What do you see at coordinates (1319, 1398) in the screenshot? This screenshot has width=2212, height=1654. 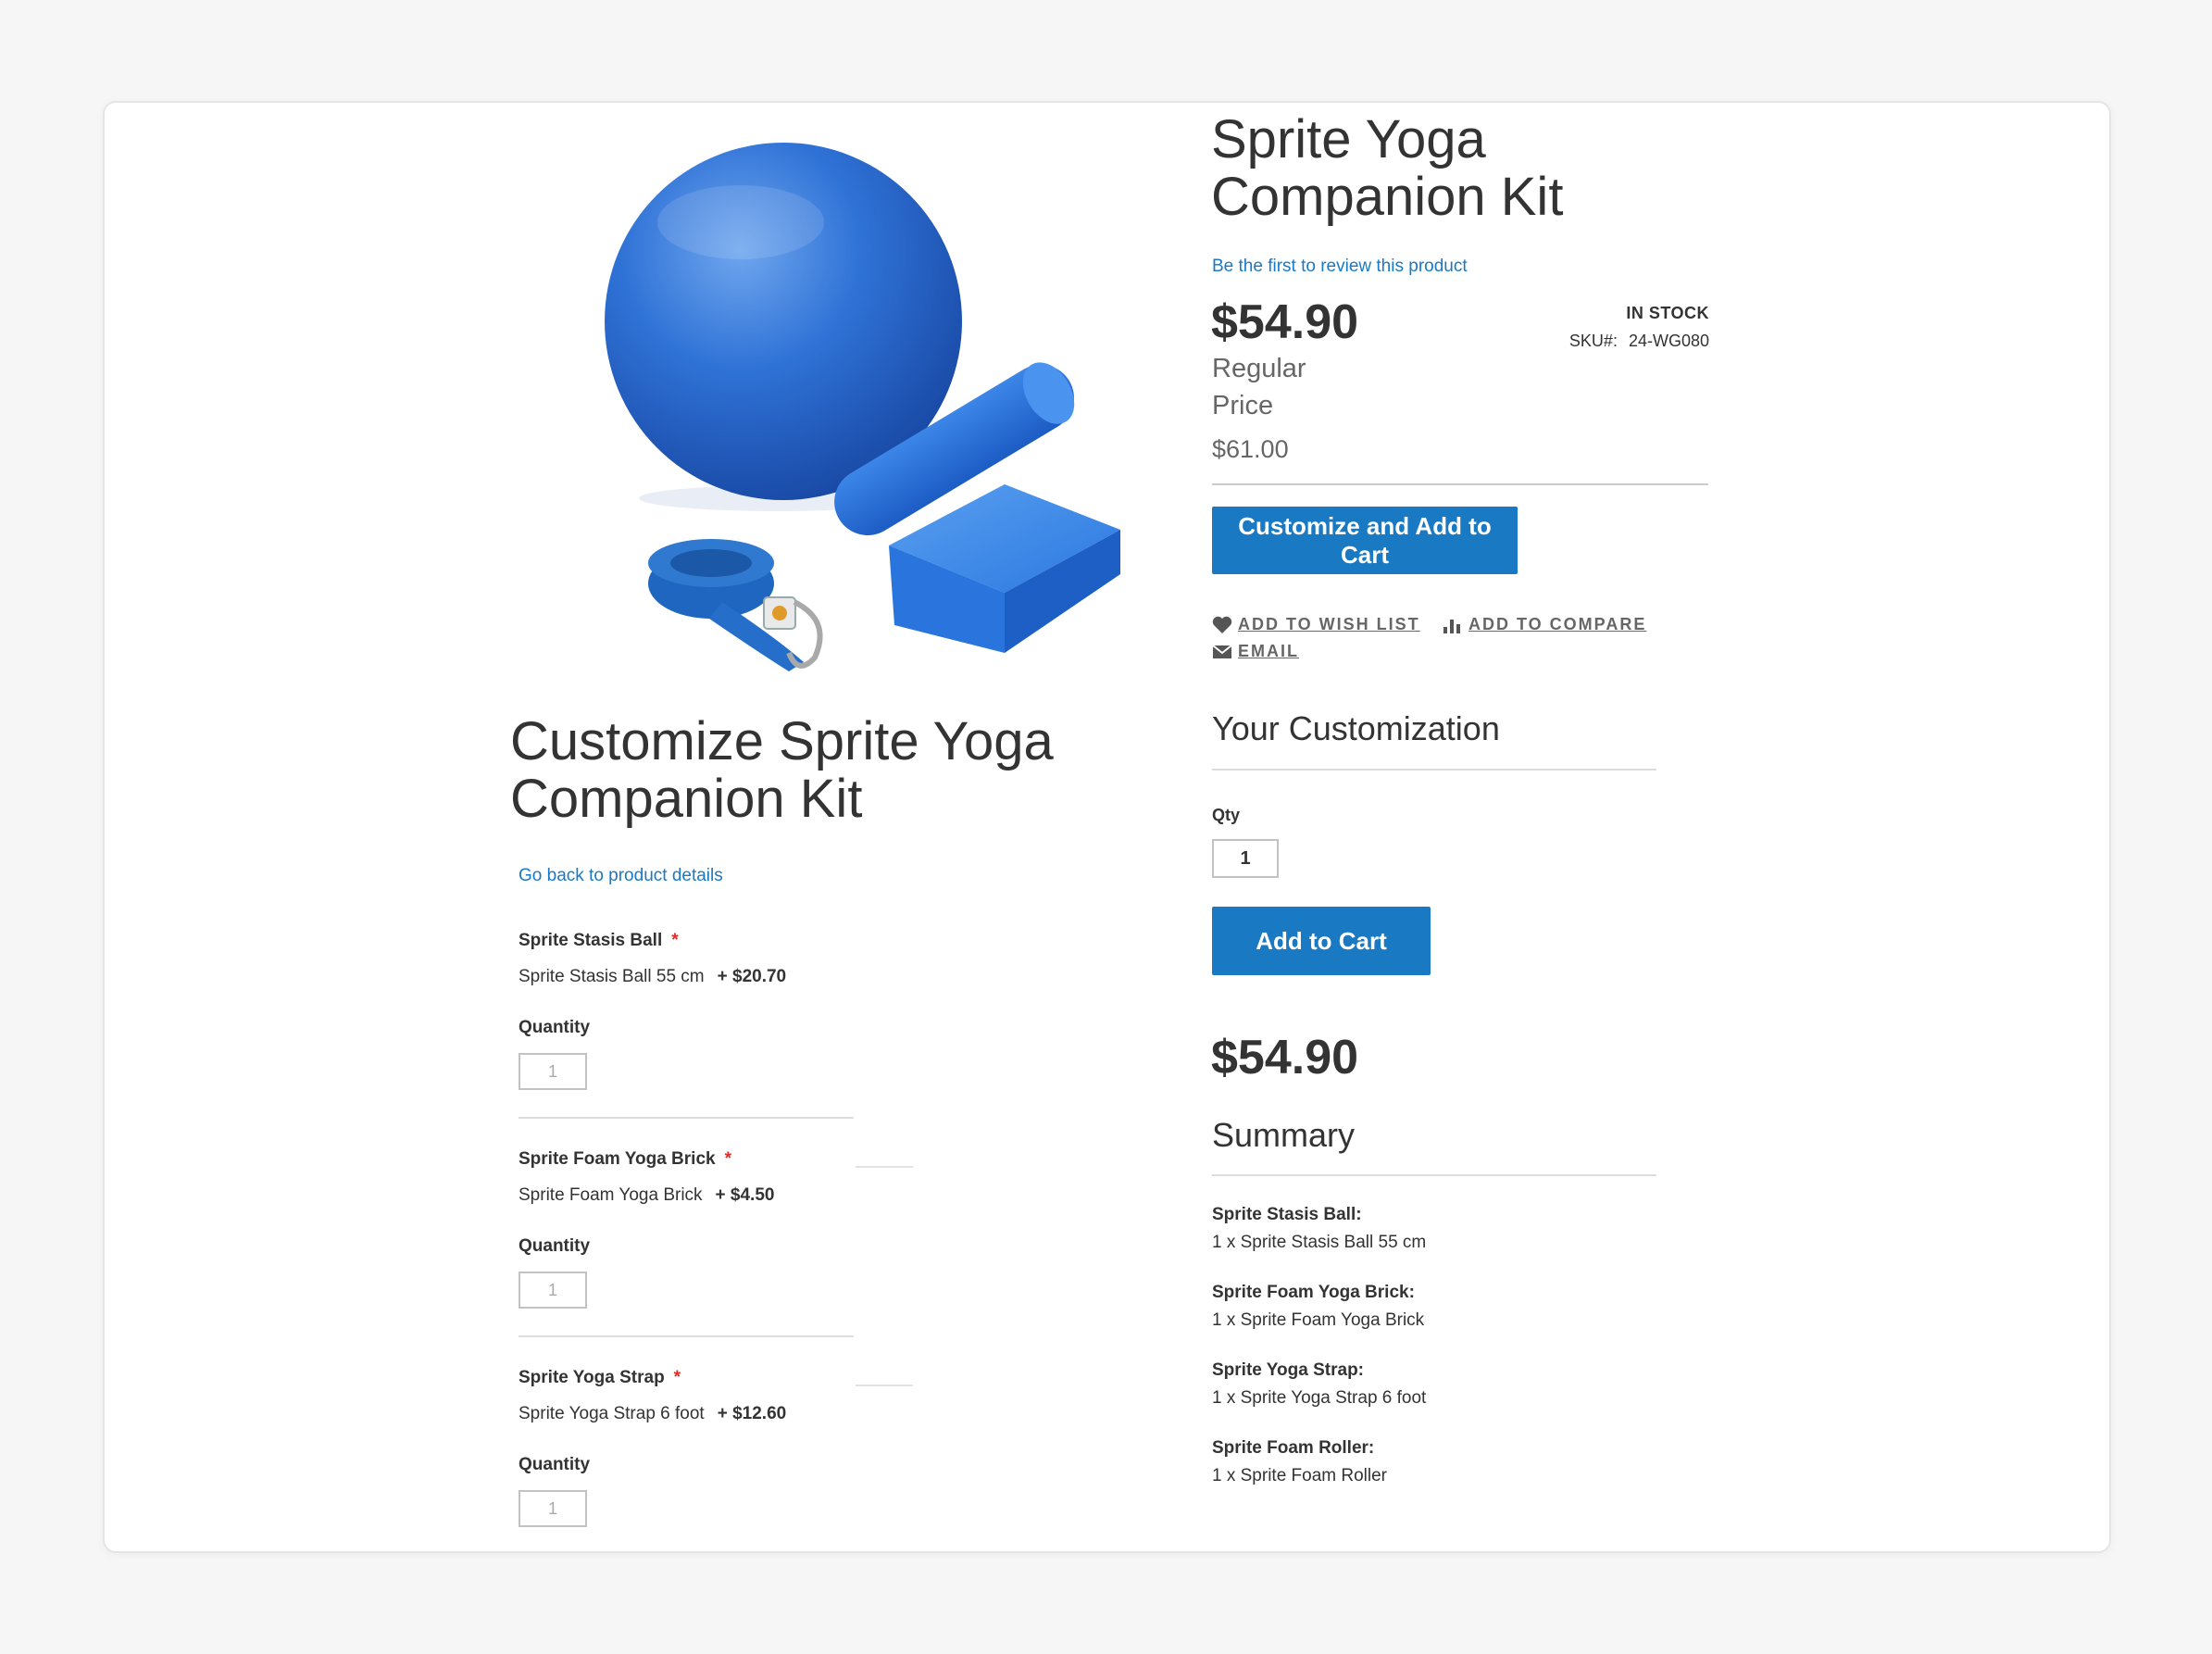 I see `summary-item-value: 1 x Sprite Yoga Strap 6 foot` at bounding box center [1319, 1398].